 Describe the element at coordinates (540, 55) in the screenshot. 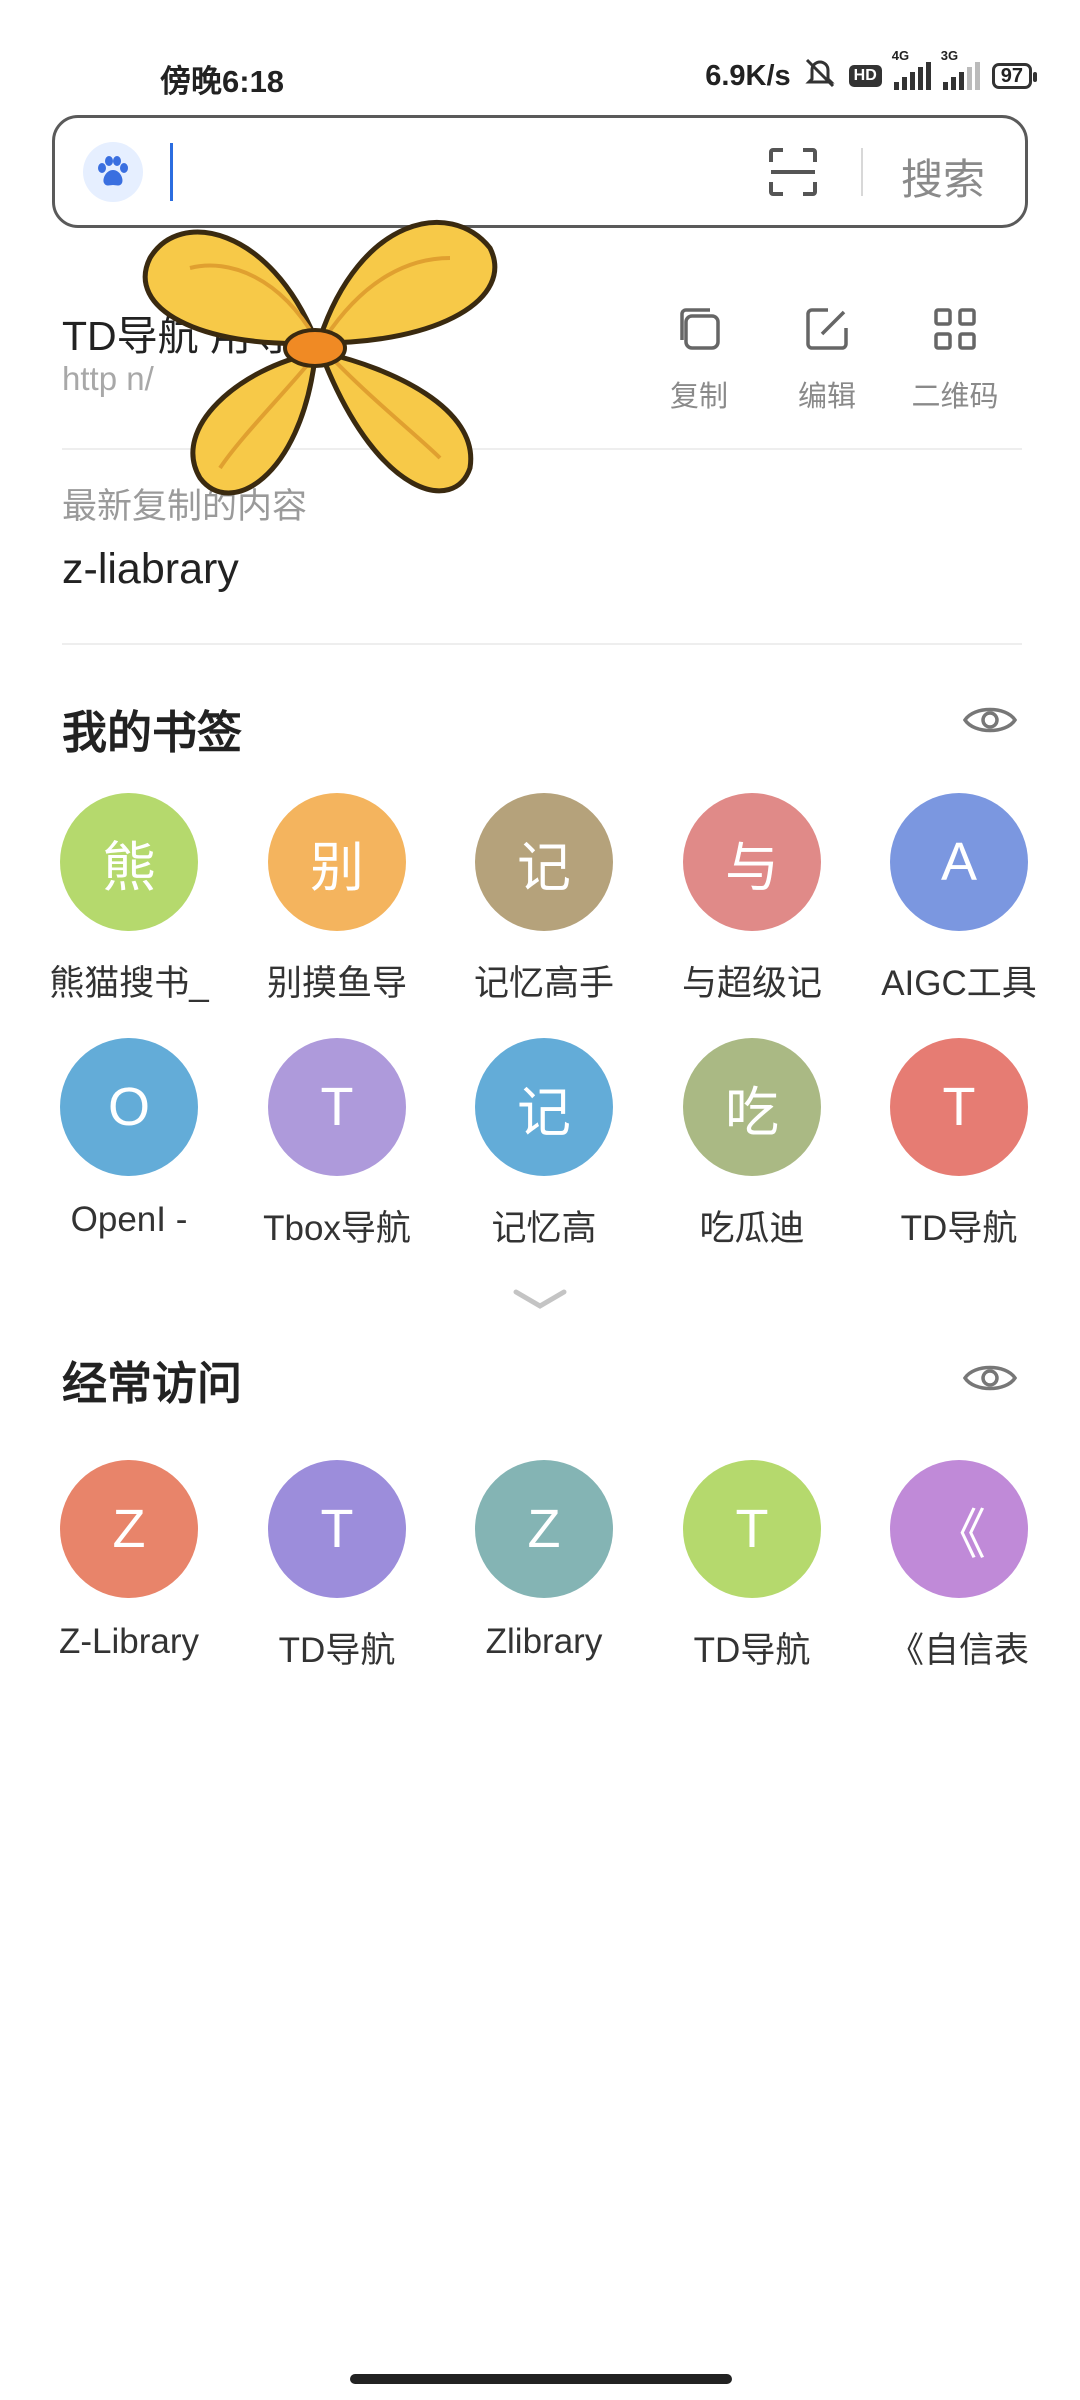

I see `status-bar: 傍晚6:18 6.9K/s HD 4G 3G 97` at that location.